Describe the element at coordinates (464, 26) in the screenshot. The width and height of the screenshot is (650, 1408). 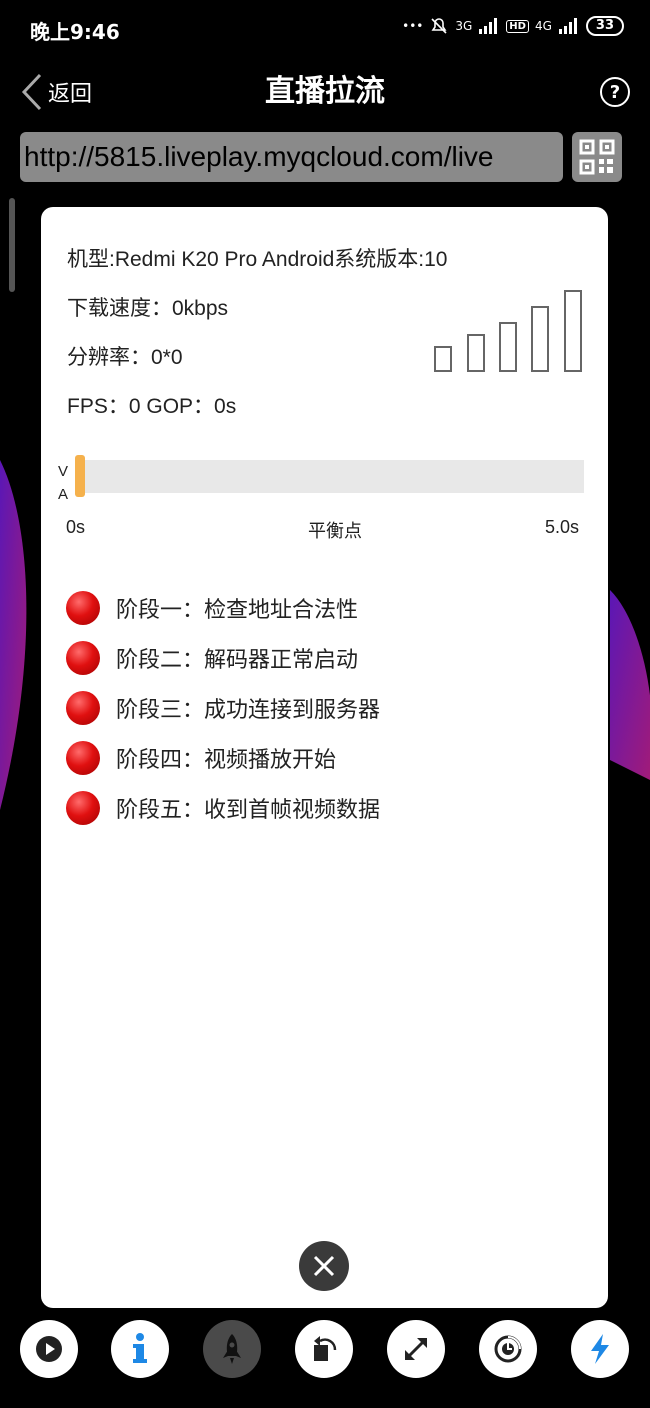
I see `network-3g-label: 3G` at that location.